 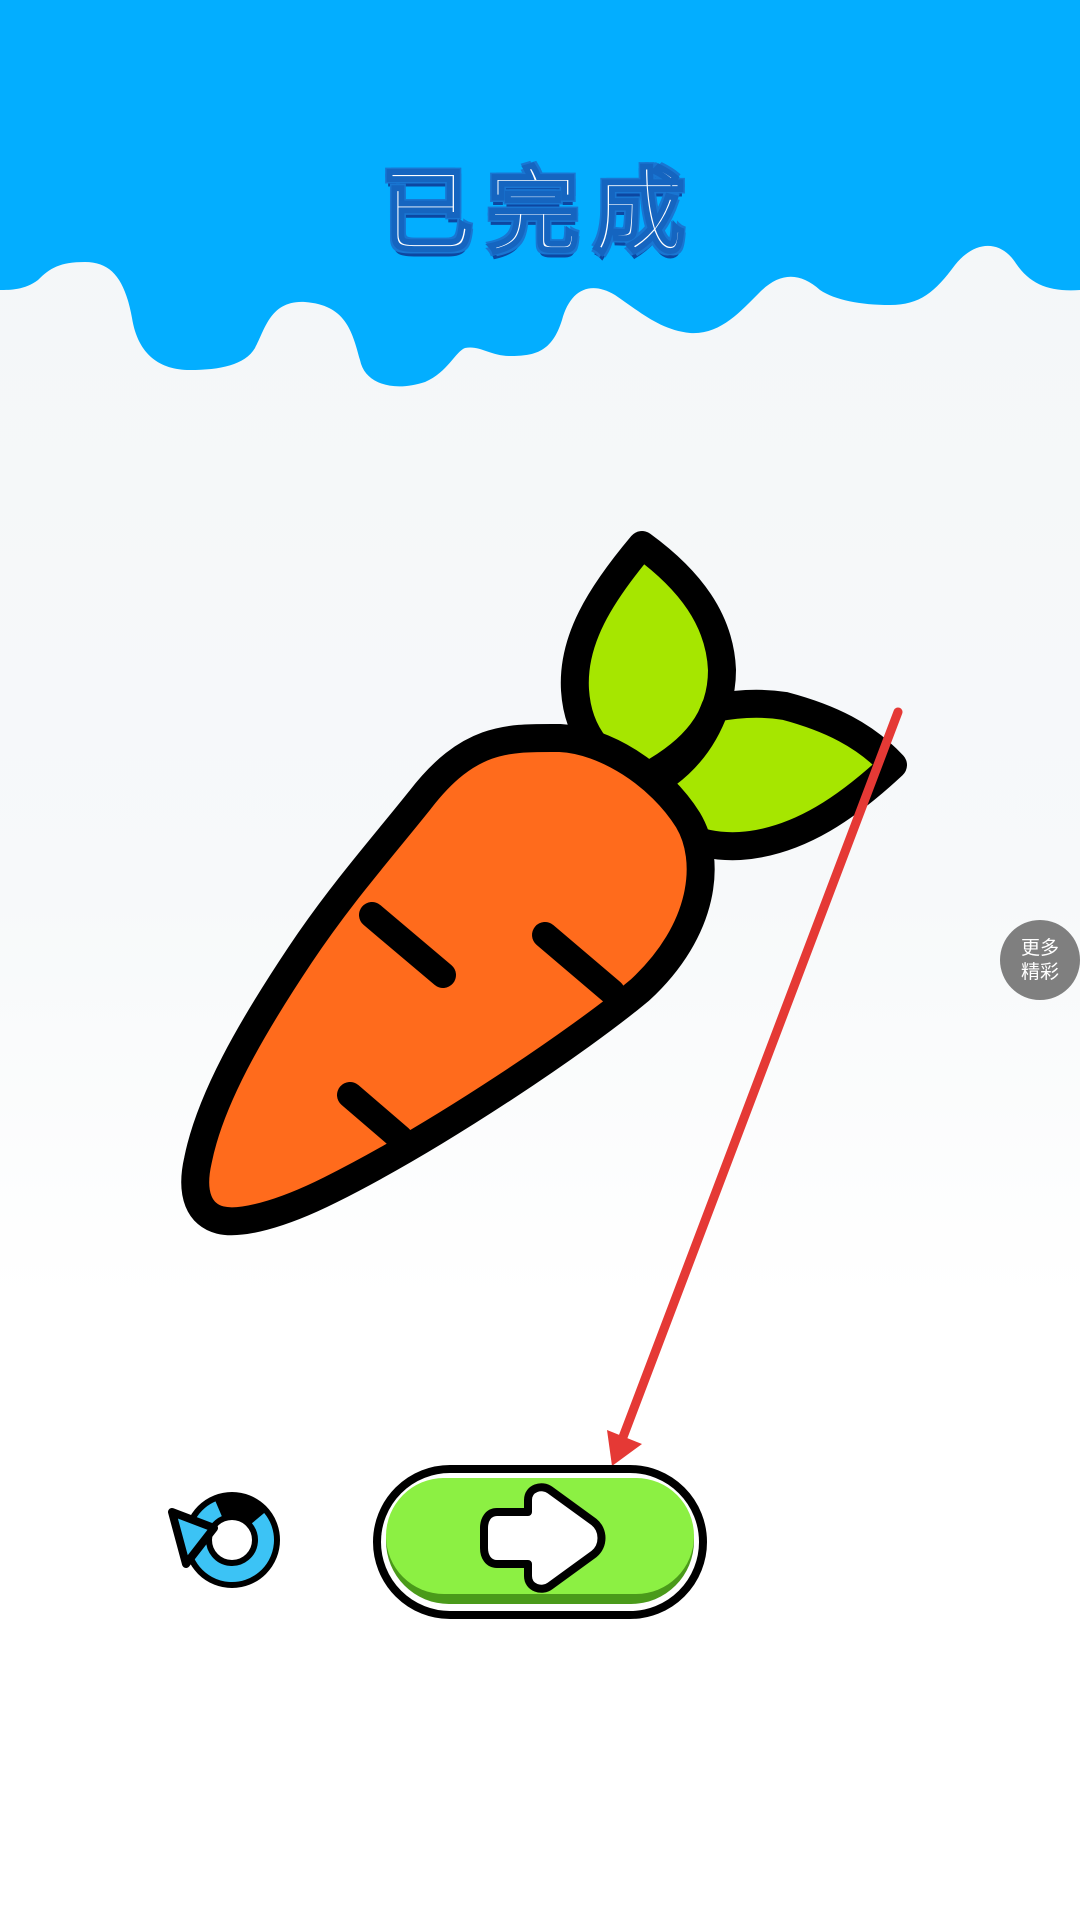 I want to click on more-games-label-line2: 精彩, so click(x=1039, y=972).